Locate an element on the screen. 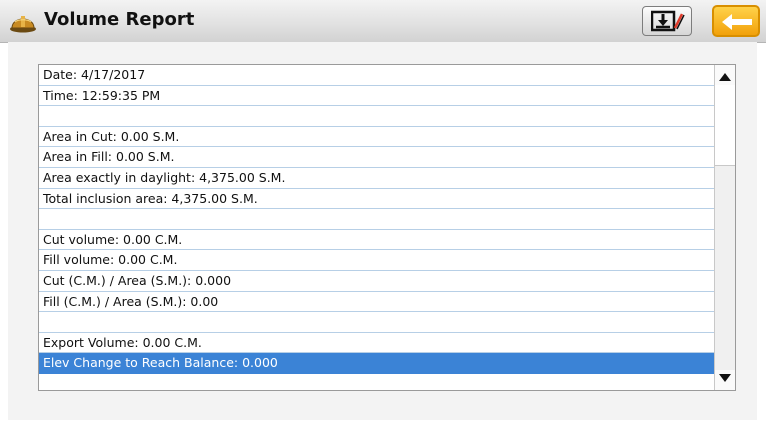 The image size is (766, 421). report-row: Cut volume: 0.00 C.M. is located at coordinates (377, 240).